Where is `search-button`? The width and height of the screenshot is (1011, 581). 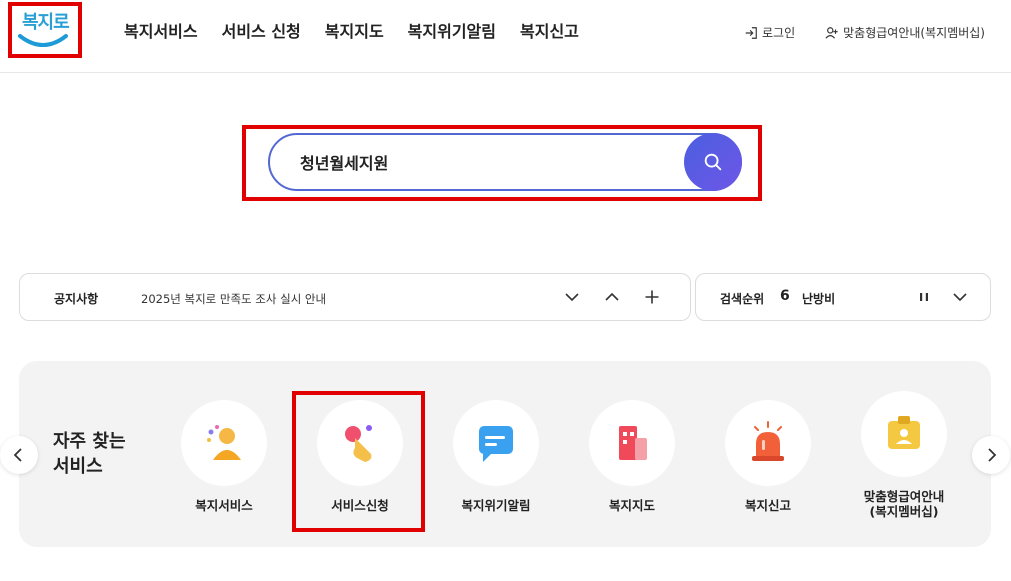 search-button is located at coordinates (713, 162).